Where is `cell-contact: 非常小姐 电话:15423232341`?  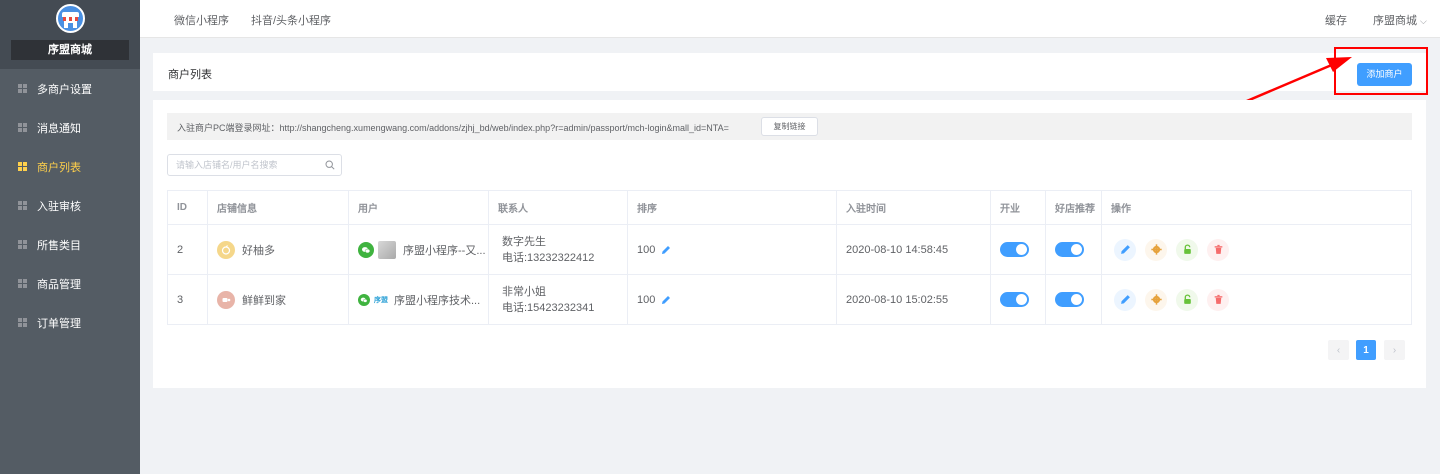 cell-contact: 非常小姐 电话:15423232341 is located at coordinates (558, 299).